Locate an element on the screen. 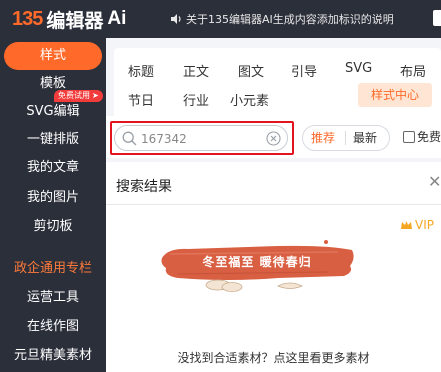 The height and width of the screenshot is (372, 441). logo-number: 135 is located at coordinates (27, 18).